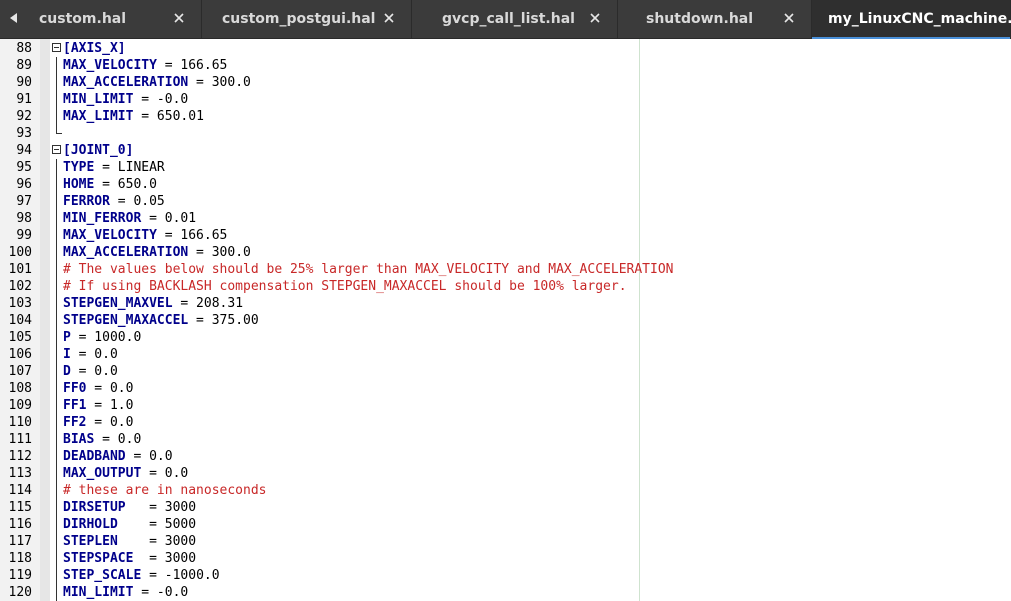 The image size is (1011, 601). Describe the element at coordinates (505, 82) in the screenshot. I see `code-line: 90 MAX_ACCELERATION = 300.0` at that location.